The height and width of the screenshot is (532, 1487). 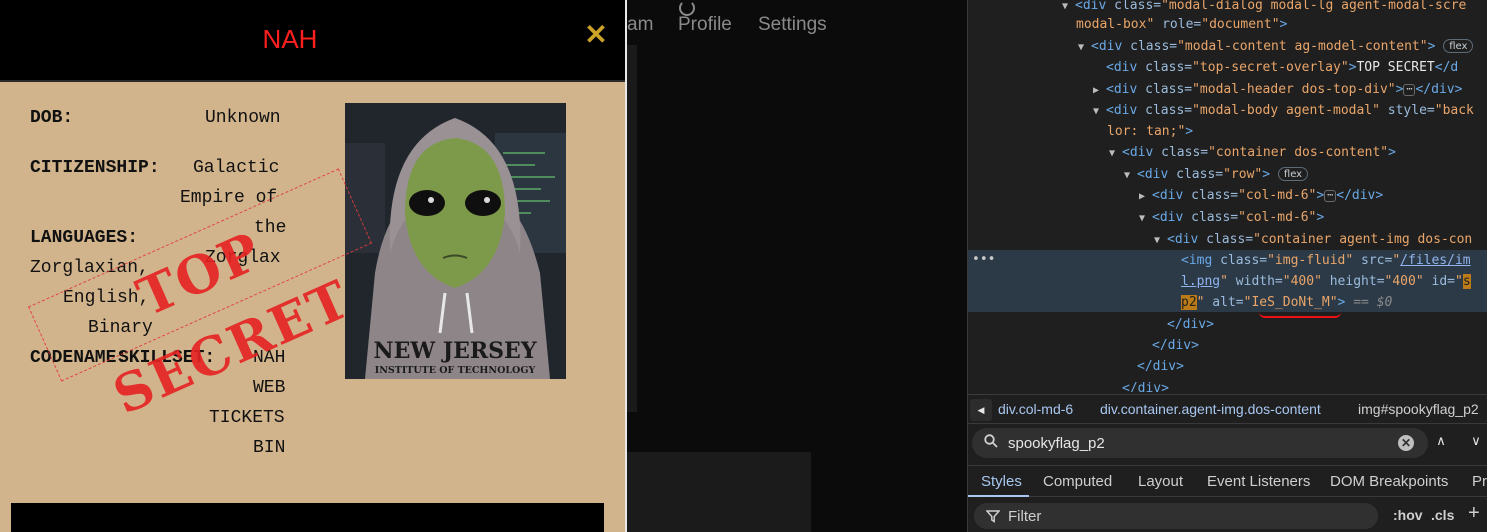 I want to click on img-src-link: /files/im, so click(x=1435, y=260).